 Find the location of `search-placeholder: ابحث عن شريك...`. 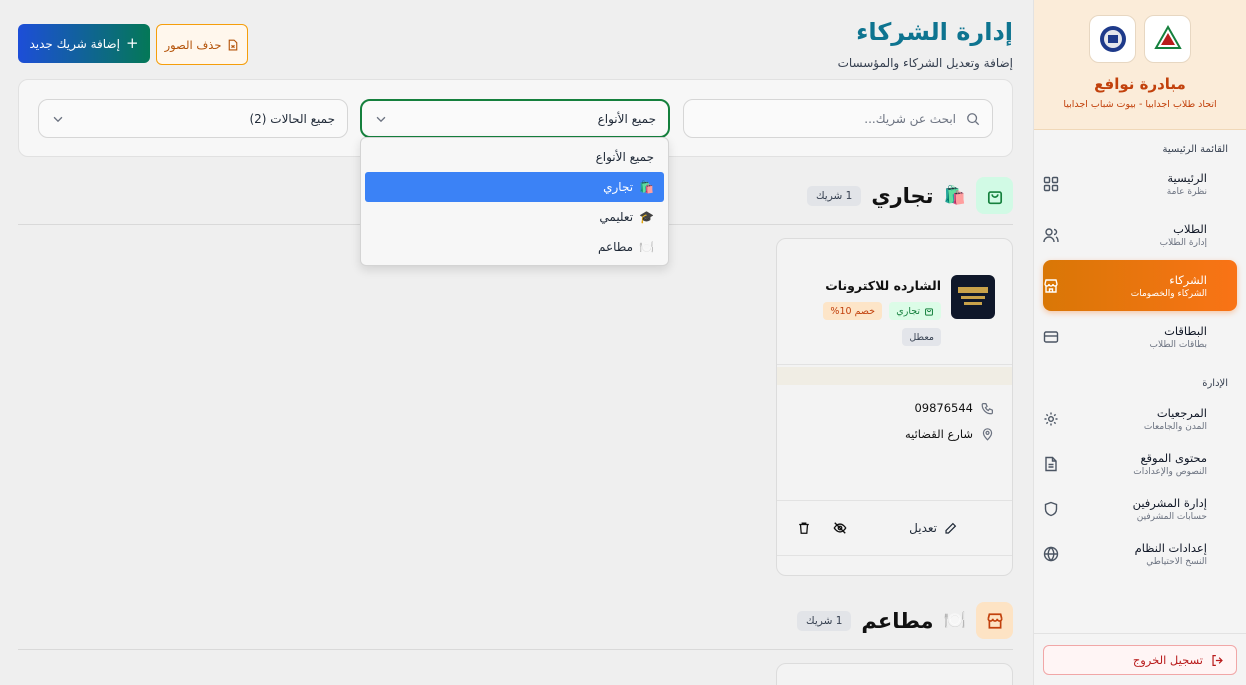

search-placeholder: ابحث عن شريك... is located at coordinates (910, 118).